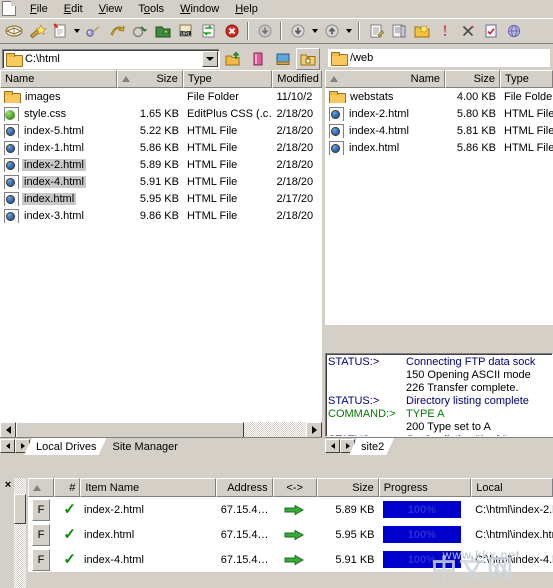  I want to click on edit-file-icon, so click(375, 31).